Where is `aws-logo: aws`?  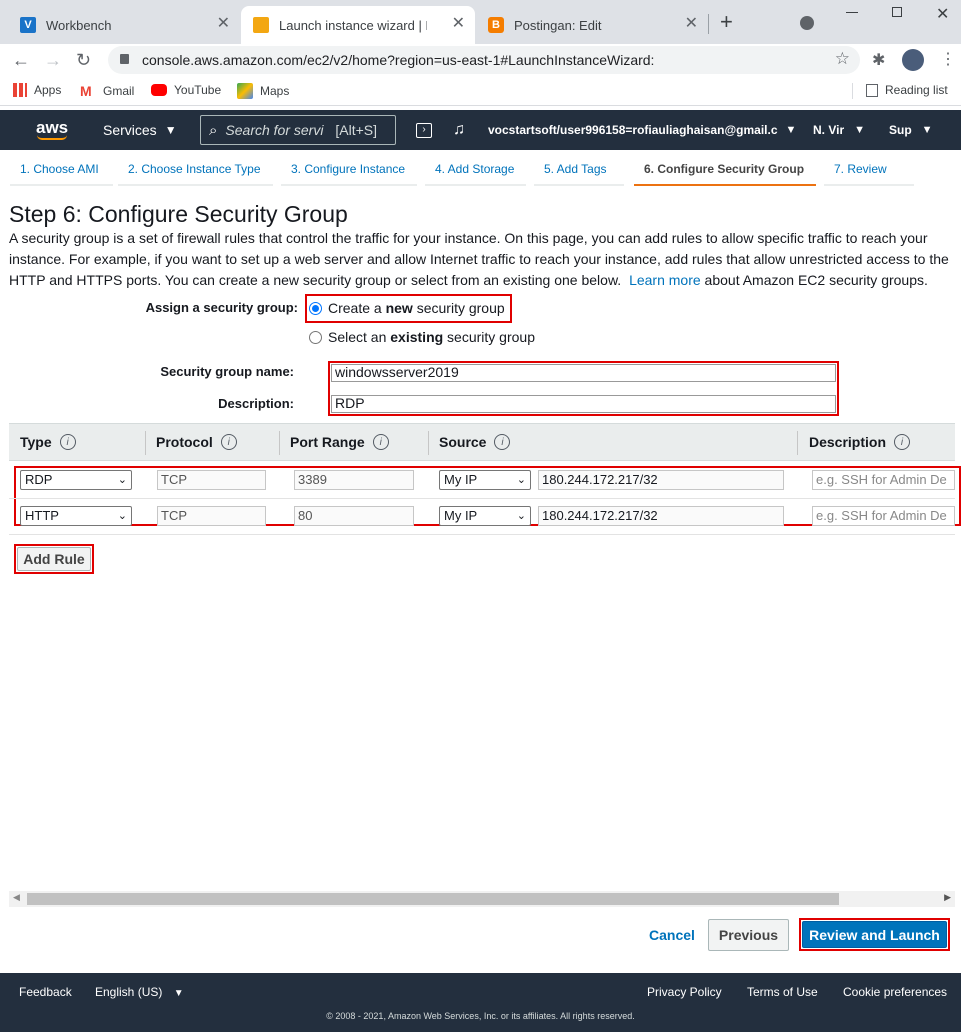
aws-logo: aws is located at coordinates (52, 130).